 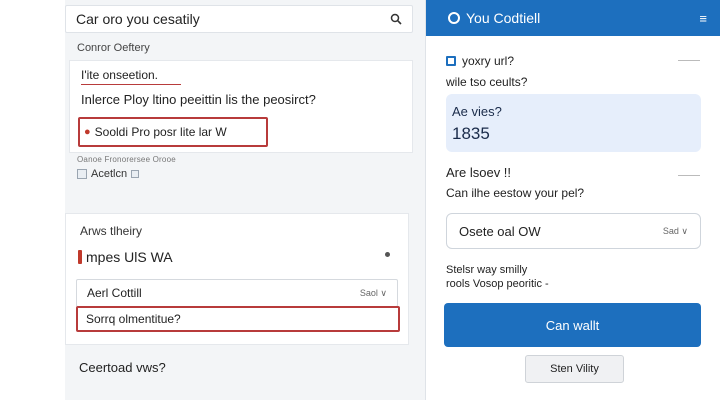 I want to click on more-icon, so click(x=387, y=254).